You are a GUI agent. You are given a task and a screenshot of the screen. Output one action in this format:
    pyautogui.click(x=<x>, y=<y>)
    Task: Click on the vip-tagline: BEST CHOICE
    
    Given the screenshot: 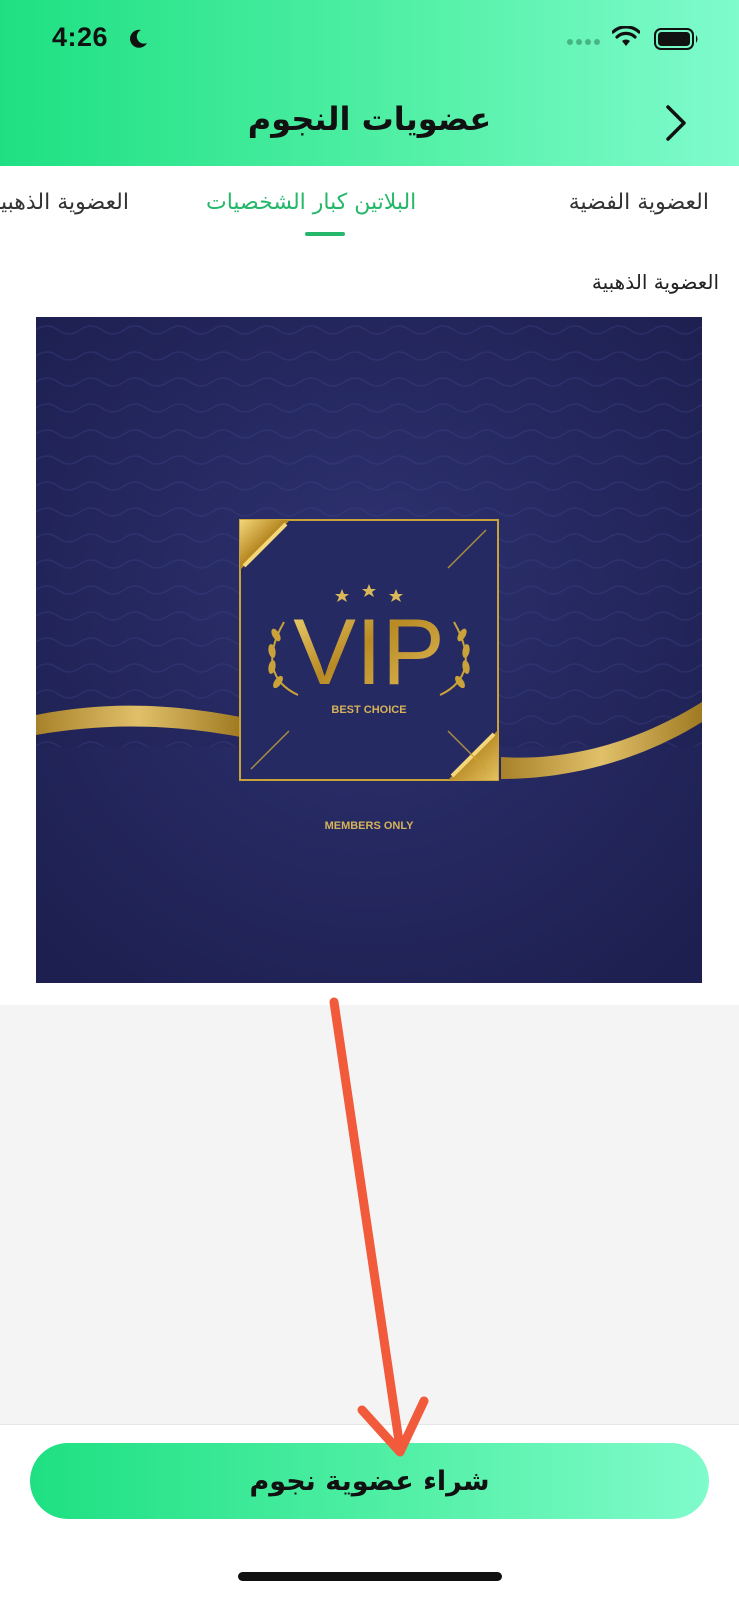 What is the action you would take?
    pyautogui.click(x=368, y=710)
    